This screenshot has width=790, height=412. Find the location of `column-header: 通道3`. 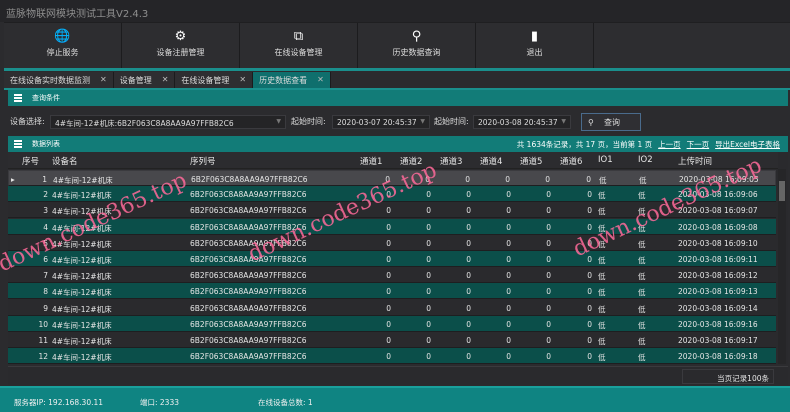

column-header: 通道3 is located at coordinates (451, 161).